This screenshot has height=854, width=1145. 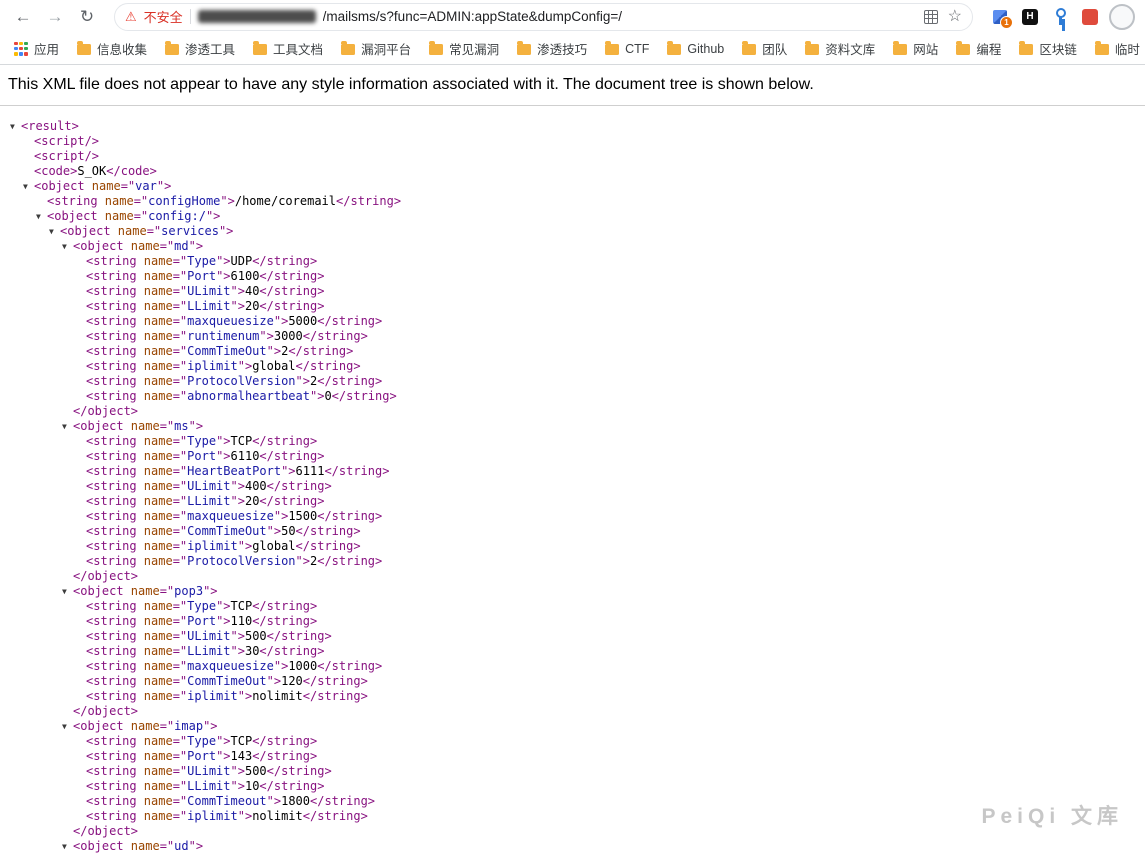 What do you see at coordinates (202, 621) in the screenshot?
I see `xml-line: <string name="Port">110</string>` at bounding box center [202, 621].